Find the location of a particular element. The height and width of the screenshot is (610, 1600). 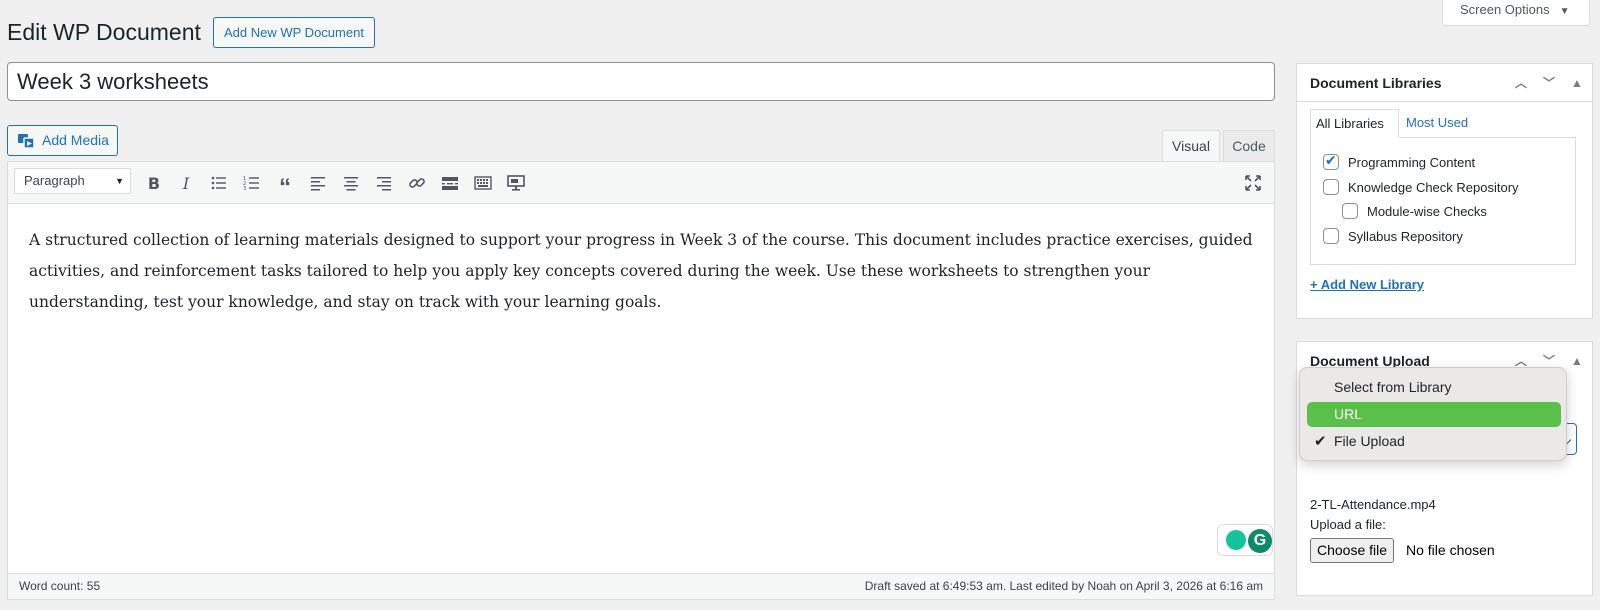

chevron-down-icon: ﹀ is located at coordinates (1549, 83).